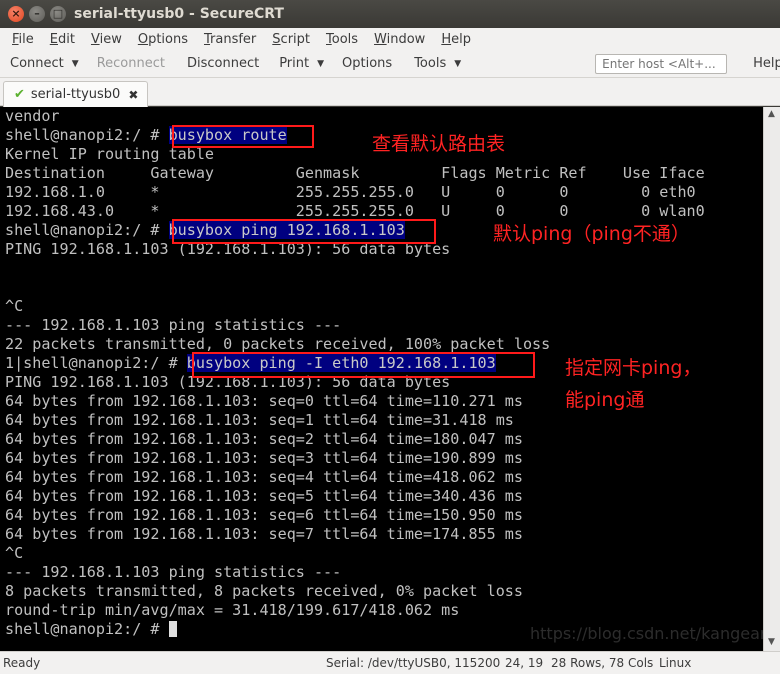 This screenshot has width=780, height=674. I want to click on window-minimize-button: –, so click(37, 14).